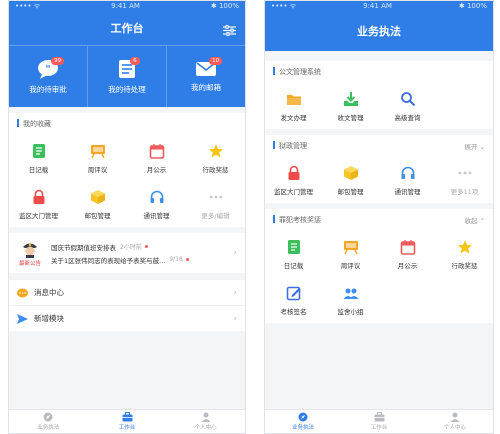  I want to click on app-receive: 收文管理, so click(350, 106).